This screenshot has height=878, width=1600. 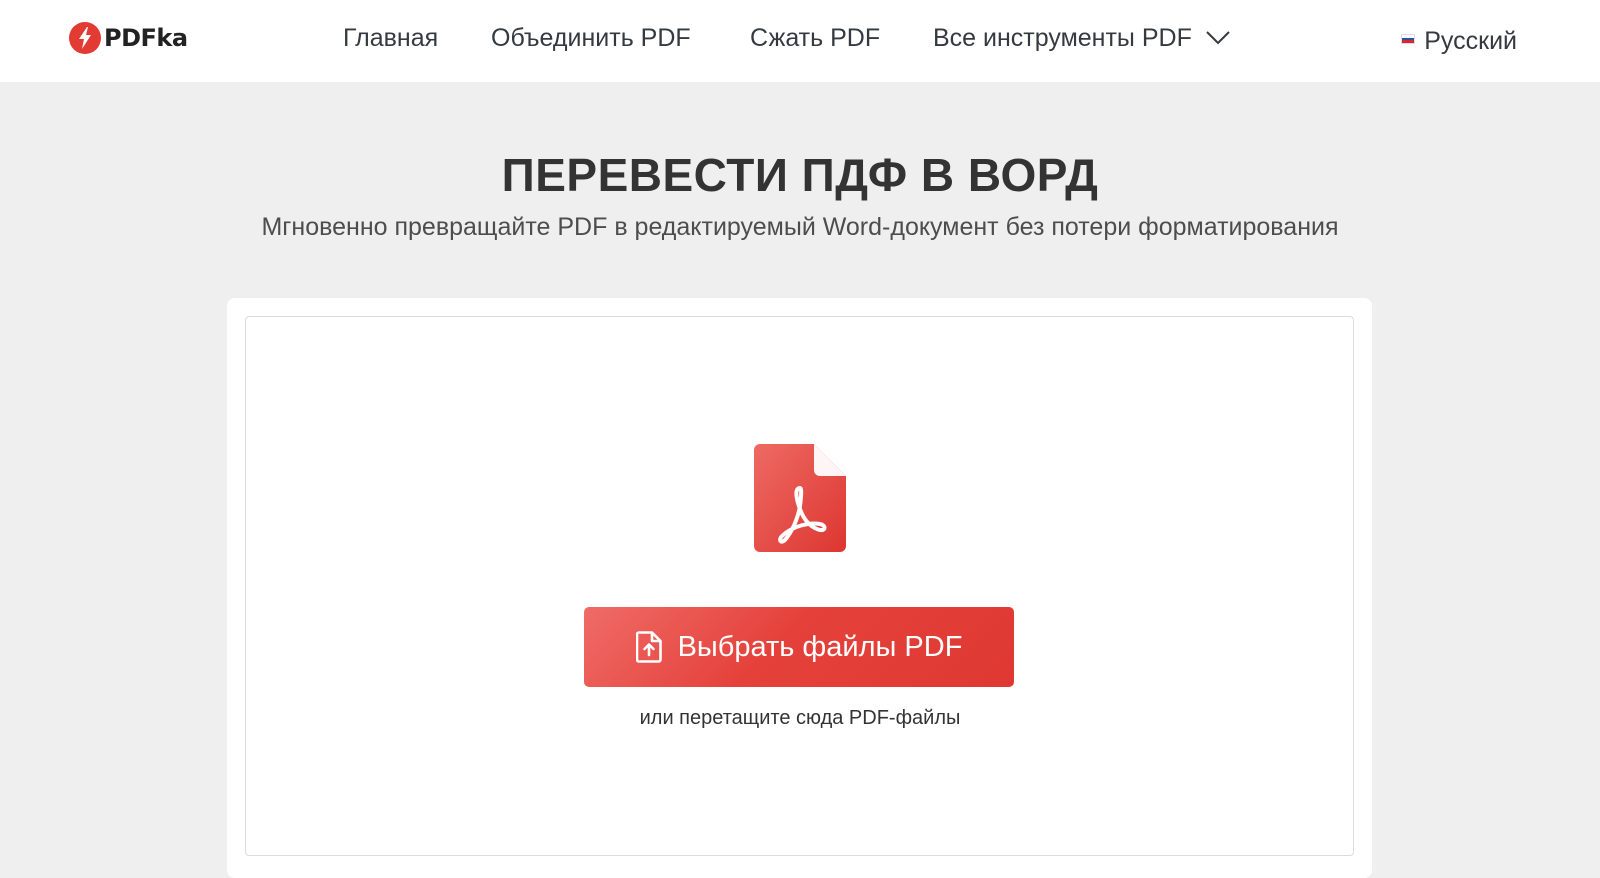 What do you see at coordinates (1062, 38) in the screenshot?
I see `nav-item-all-tools-label: Все инструменты PDF` at bounding box center [1062, 38].